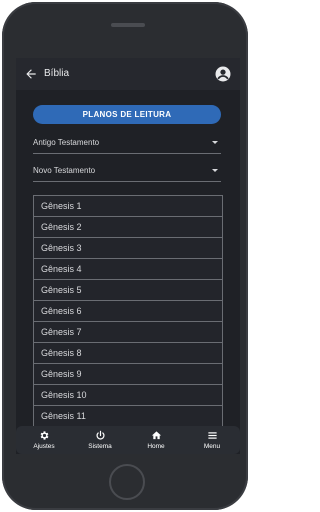  I want to click on chapter-item: Gênesis 1, so click(128, 206).